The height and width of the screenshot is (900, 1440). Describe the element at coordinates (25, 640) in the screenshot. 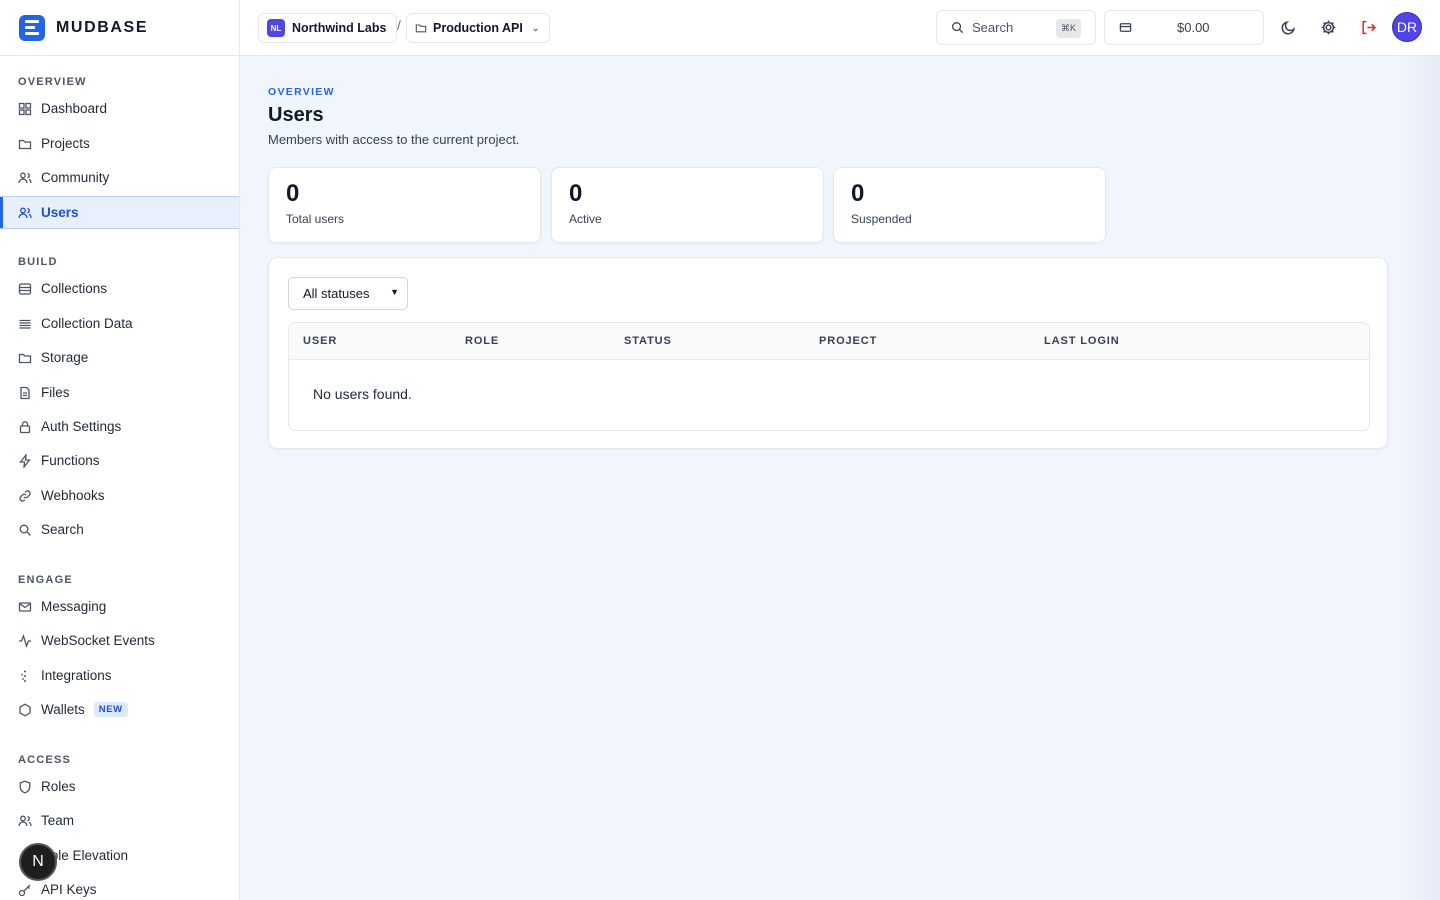

I see `activity-icon` at that location.